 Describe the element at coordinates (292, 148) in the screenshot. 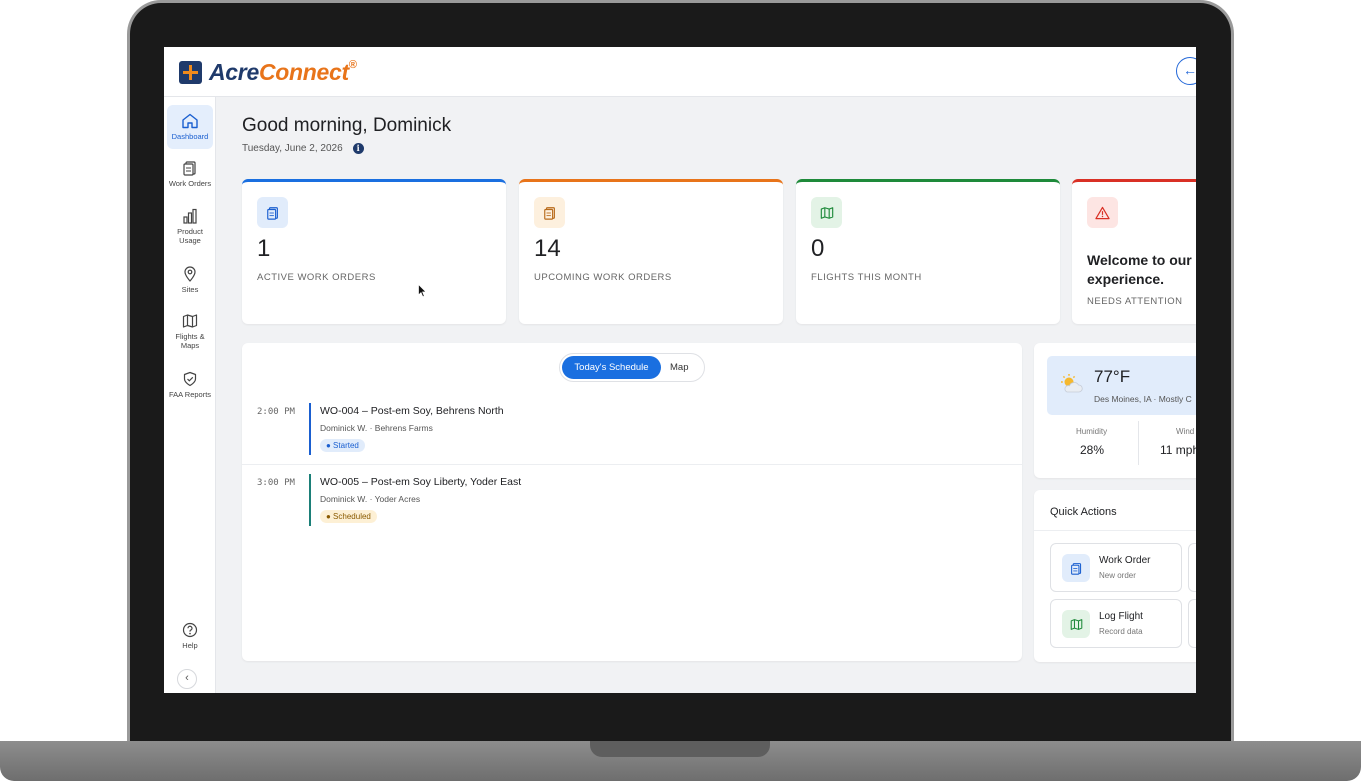

I see `current-date: Tuesday, June 2, 2026` at that location.